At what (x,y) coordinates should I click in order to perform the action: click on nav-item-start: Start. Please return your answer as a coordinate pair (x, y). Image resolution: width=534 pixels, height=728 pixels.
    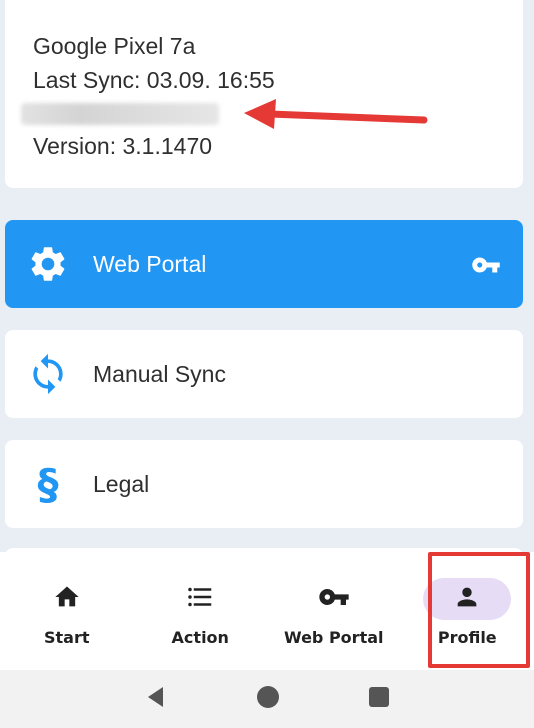
    Looking at the image, I should click on (67, 611).